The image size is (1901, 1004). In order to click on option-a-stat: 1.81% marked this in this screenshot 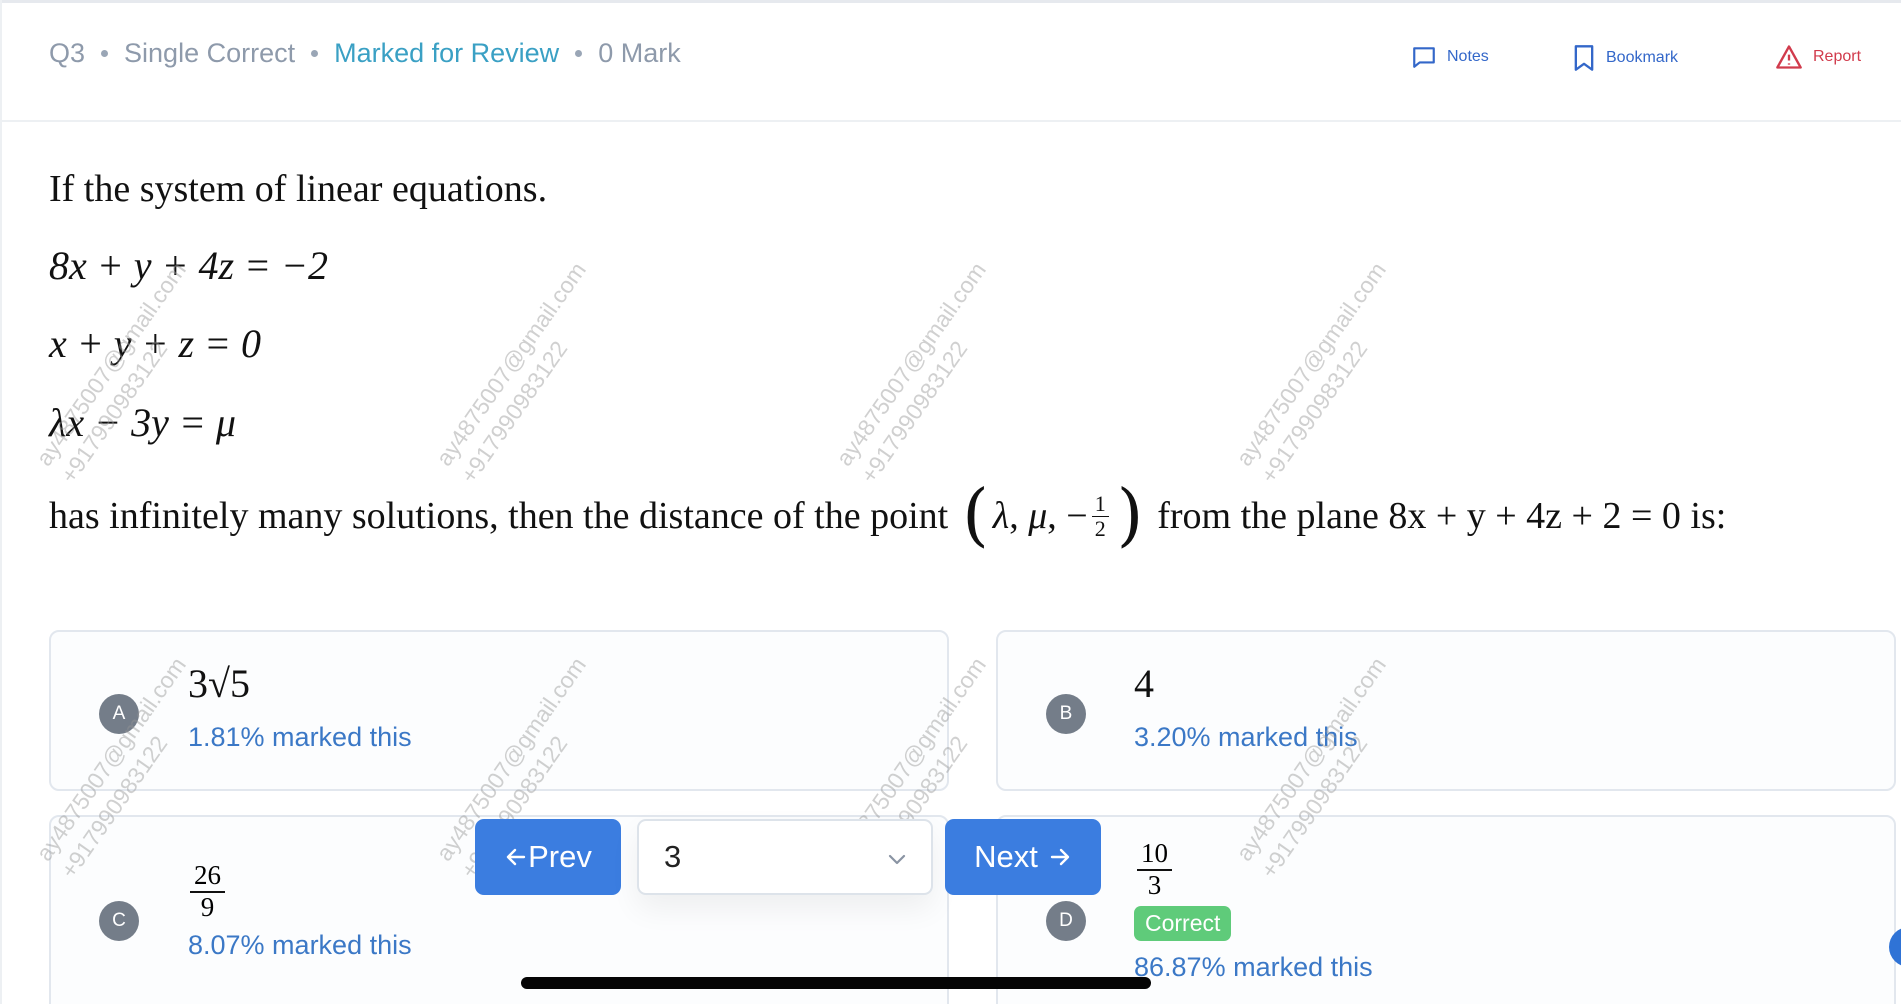, I will do `click(300, 737)`.